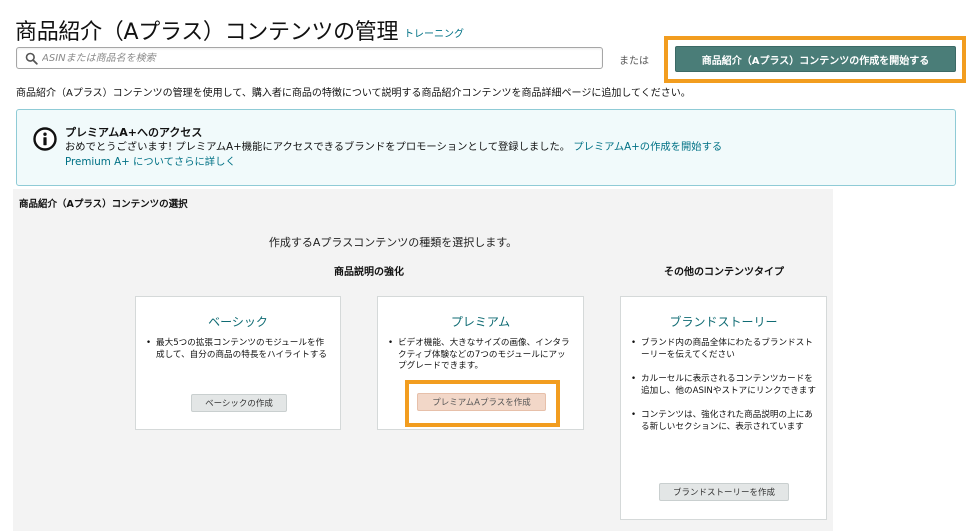  I want to click on premium-button-highlight, so click(482, 403).